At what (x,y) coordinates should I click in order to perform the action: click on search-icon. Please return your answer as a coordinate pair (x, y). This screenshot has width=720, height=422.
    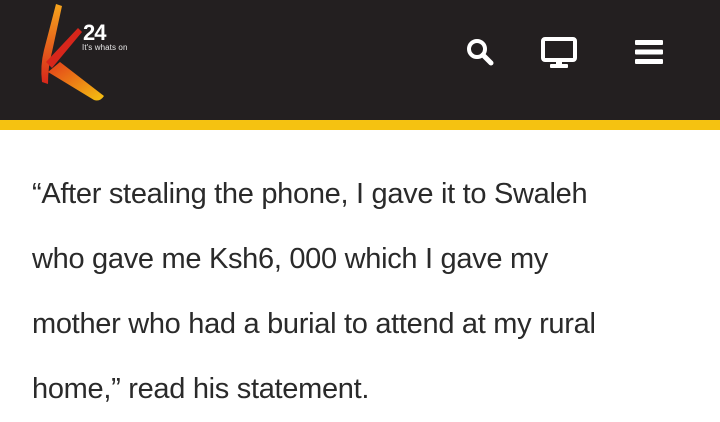
    Looking at the image, I should click on (480, 52).